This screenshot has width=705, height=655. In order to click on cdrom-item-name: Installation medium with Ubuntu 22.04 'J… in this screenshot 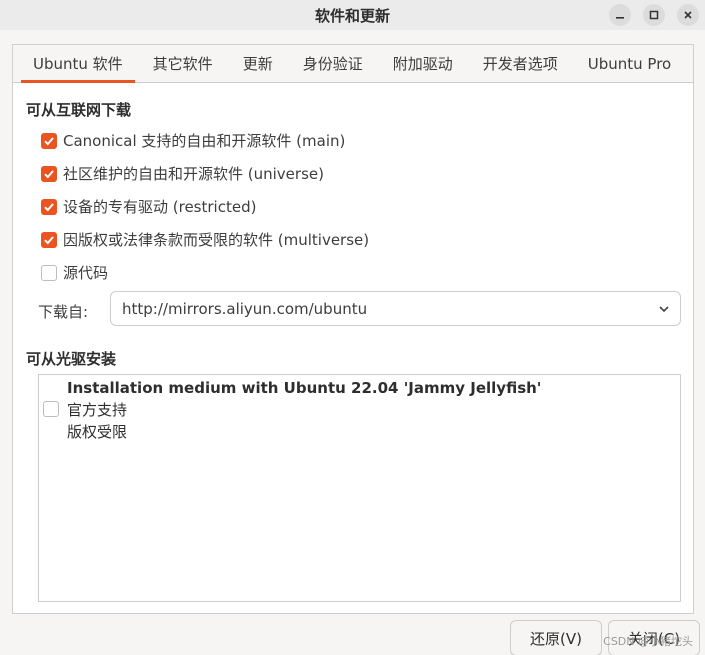, I will do `click(304, 388)`.